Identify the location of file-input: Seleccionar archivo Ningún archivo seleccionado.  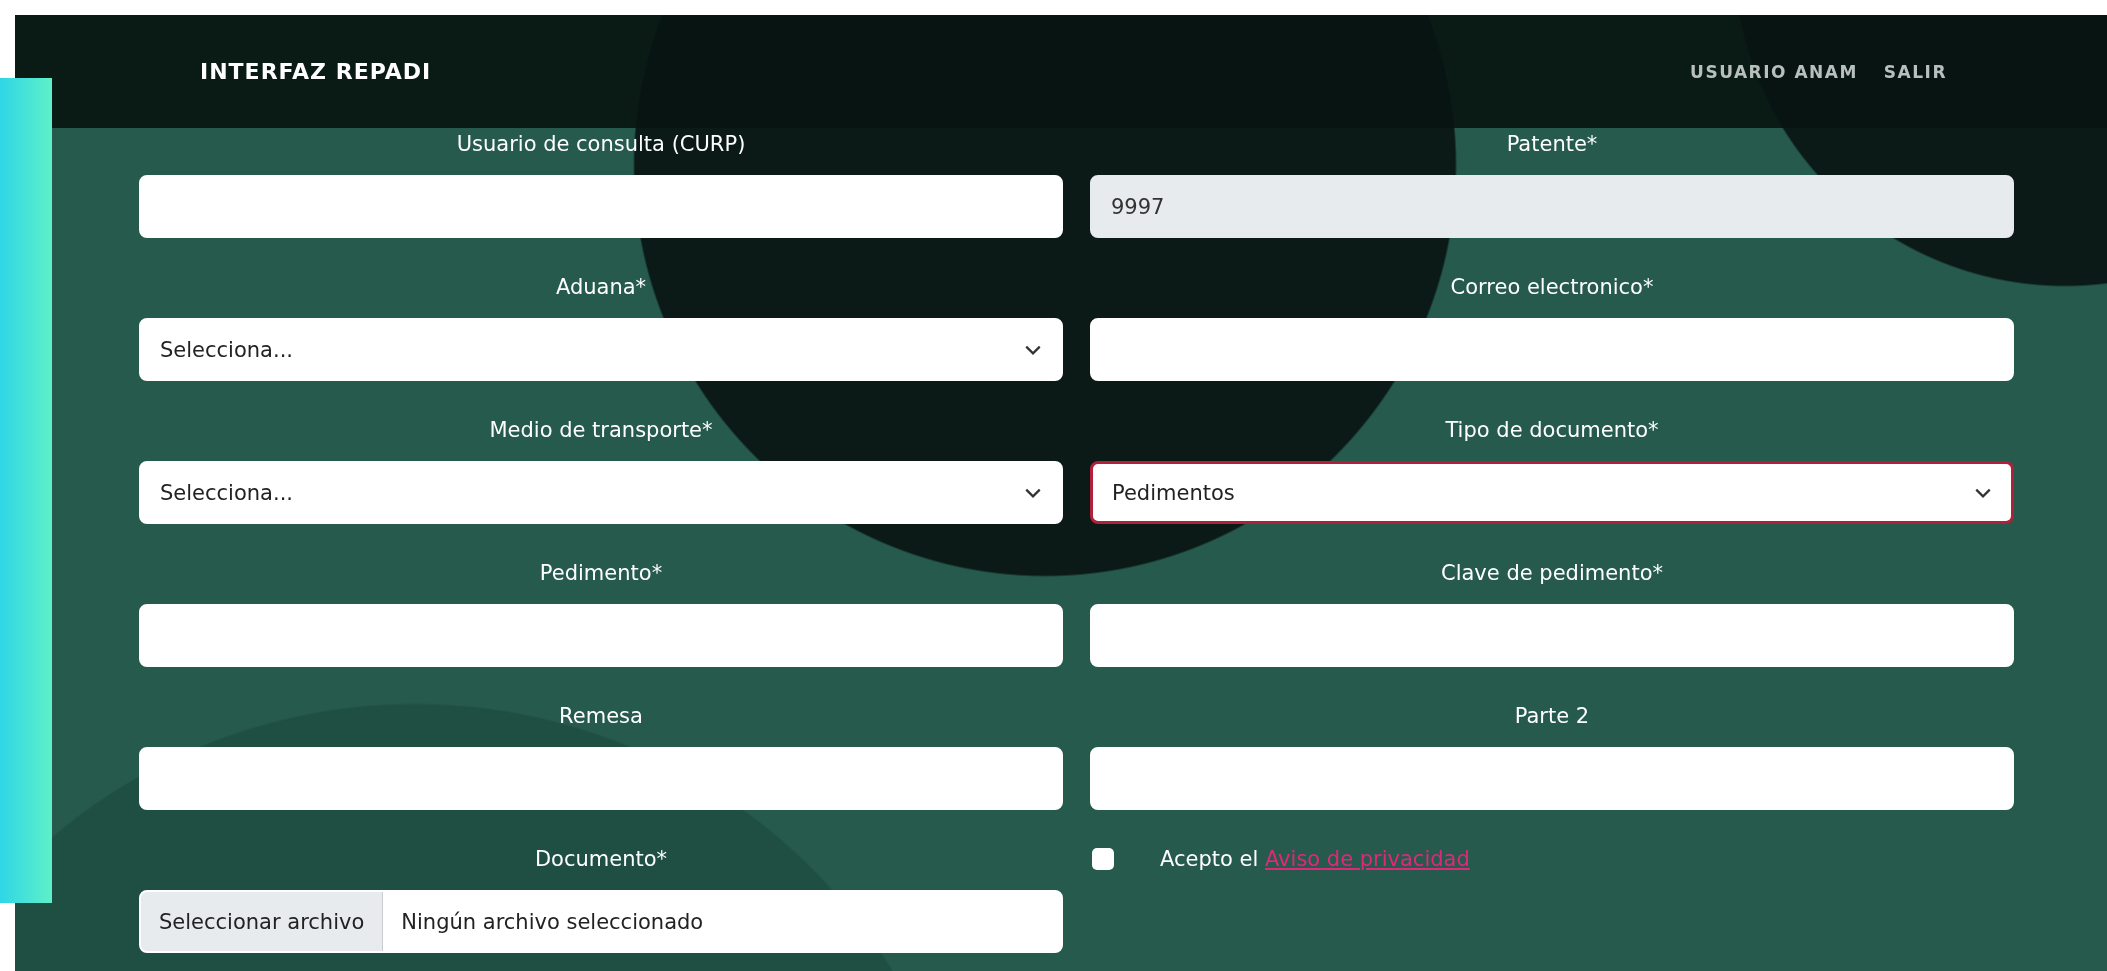
(601, 921).